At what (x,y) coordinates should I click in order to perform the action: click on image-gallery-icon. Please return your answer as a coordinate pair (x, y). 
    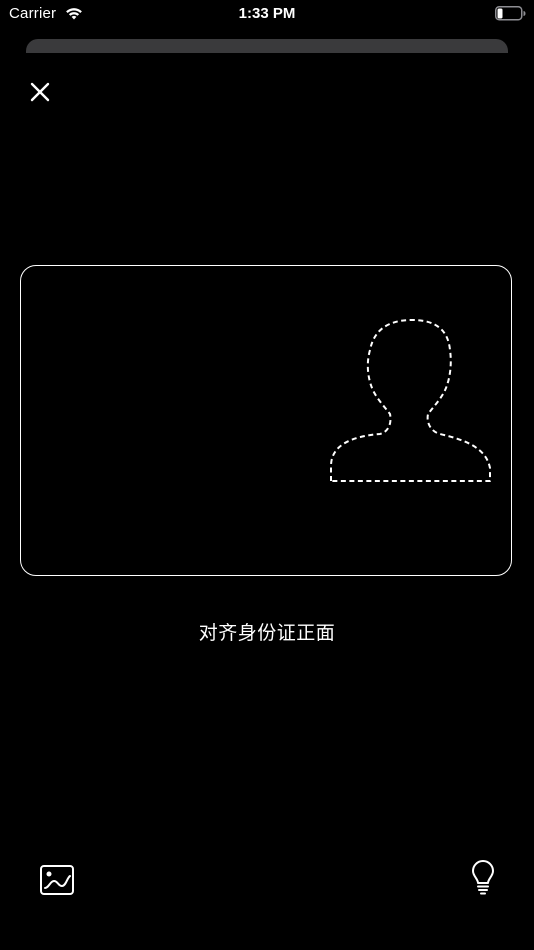
    Looking at the image, I should click on (57, 880).